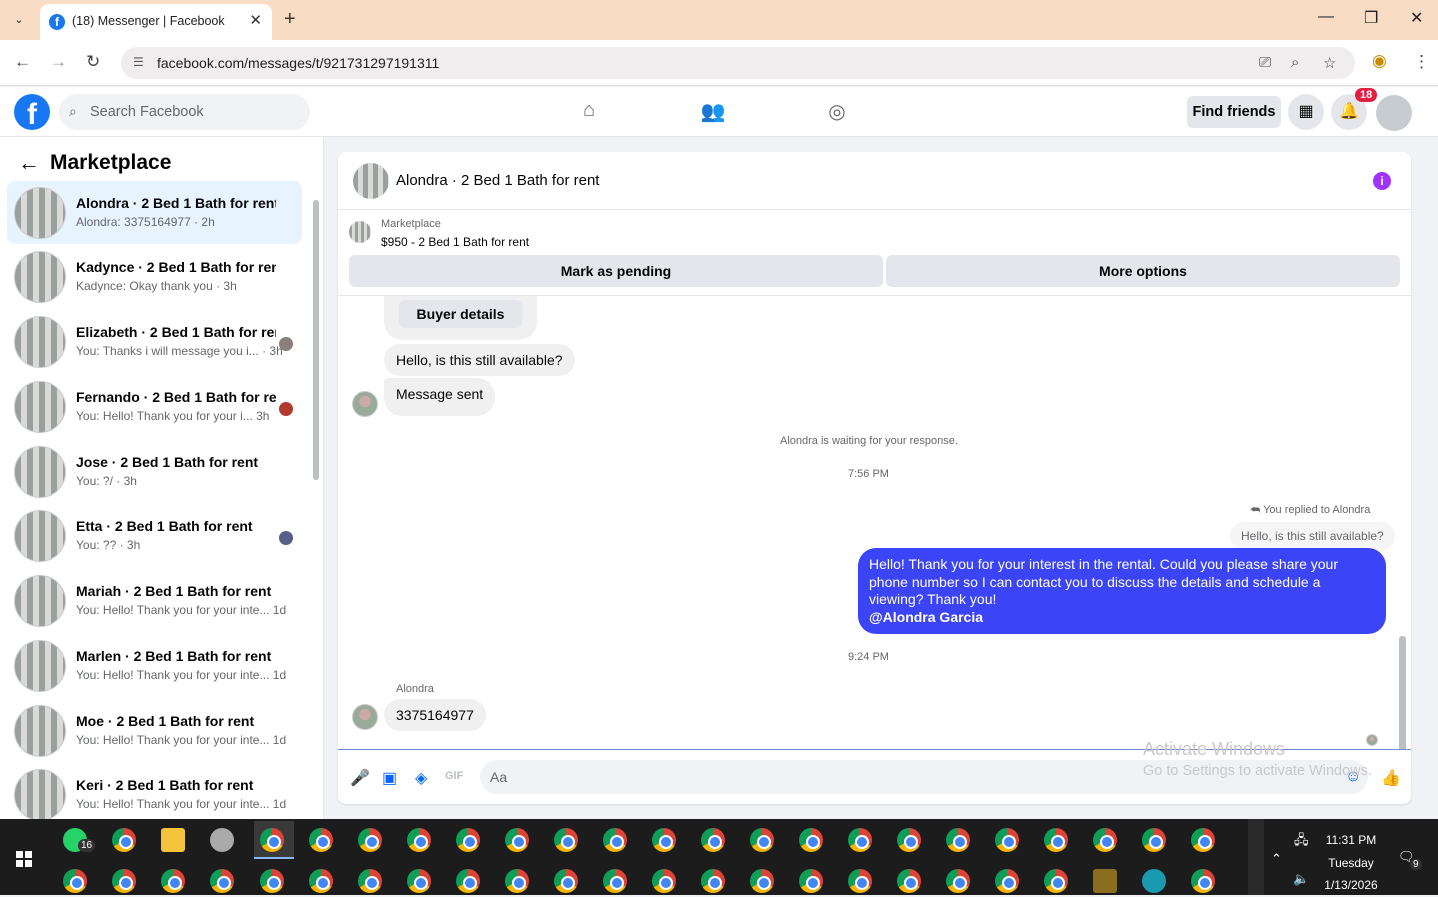 The width and height of the screenshot is (1438, 897). Describe the element at coordinates (184, 112) in the screenshot. I see `search-input: ⌕ Search Facebook` at that location.